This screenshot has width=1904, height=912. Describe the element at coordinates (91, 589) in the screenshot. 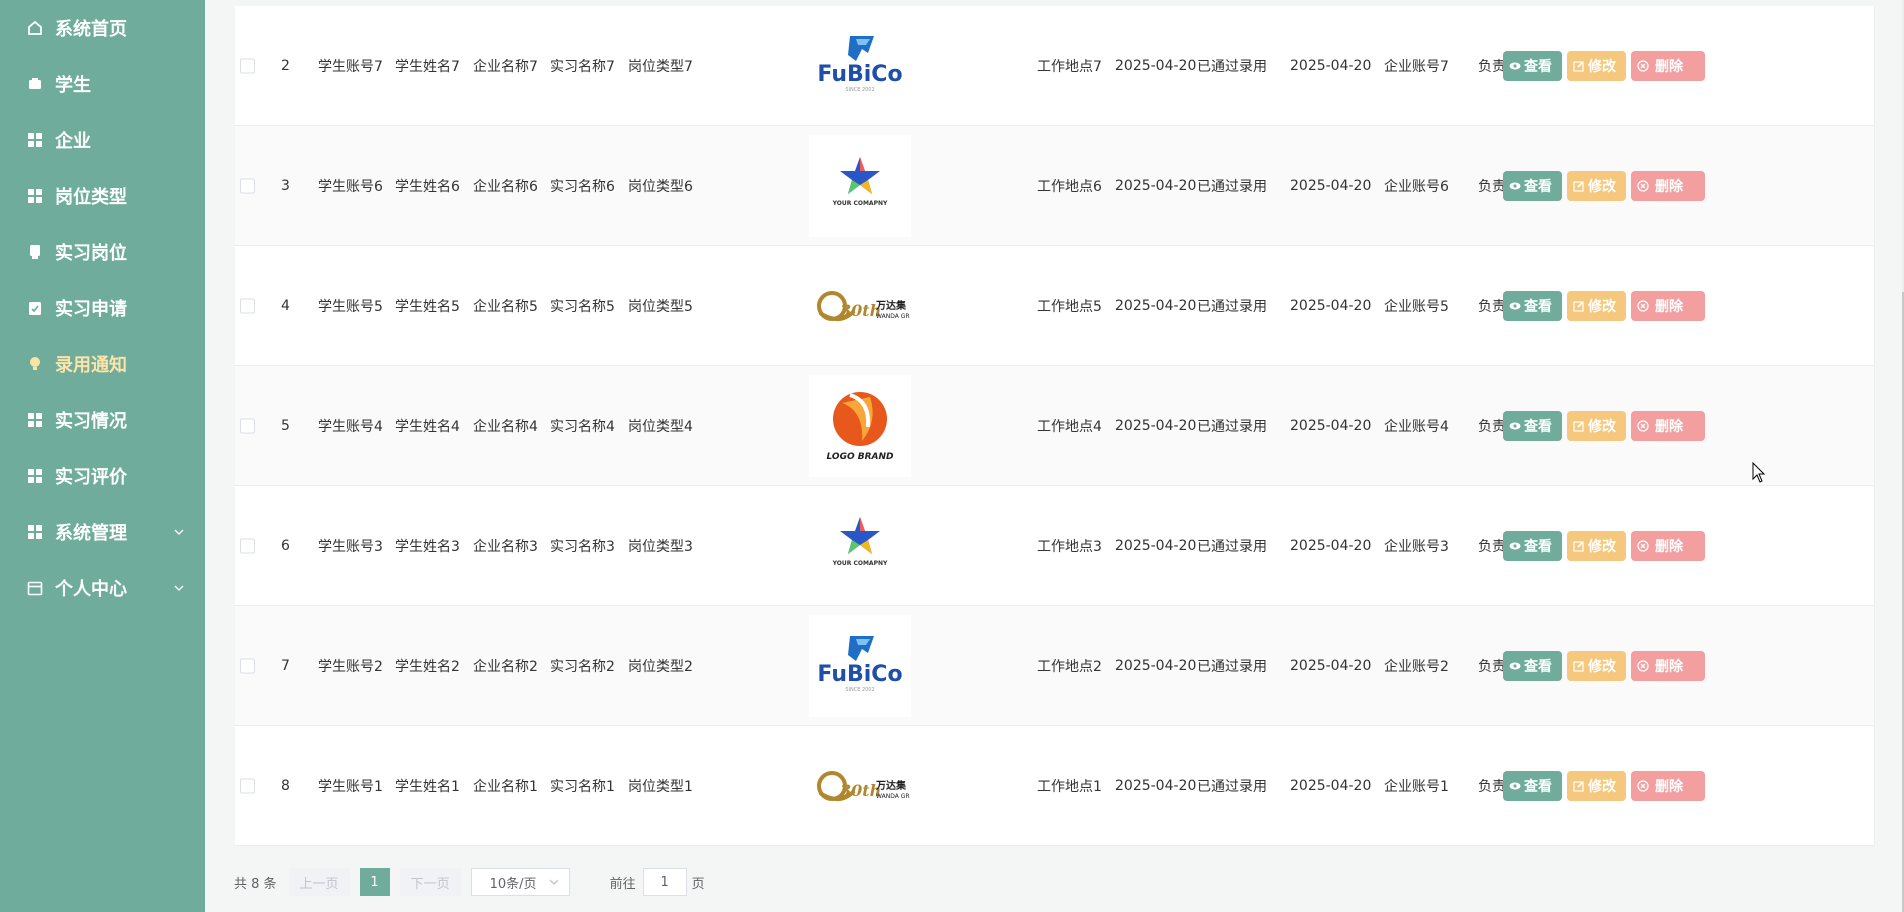

I see `sidebar-item-label: 个人中心` at that location.